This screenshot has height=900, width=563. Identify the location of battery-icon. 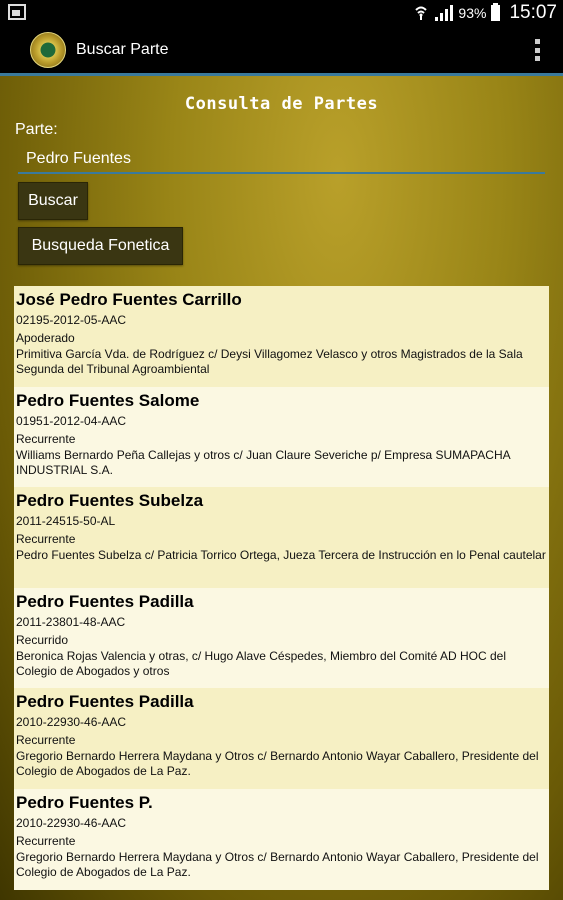
(496, 12).